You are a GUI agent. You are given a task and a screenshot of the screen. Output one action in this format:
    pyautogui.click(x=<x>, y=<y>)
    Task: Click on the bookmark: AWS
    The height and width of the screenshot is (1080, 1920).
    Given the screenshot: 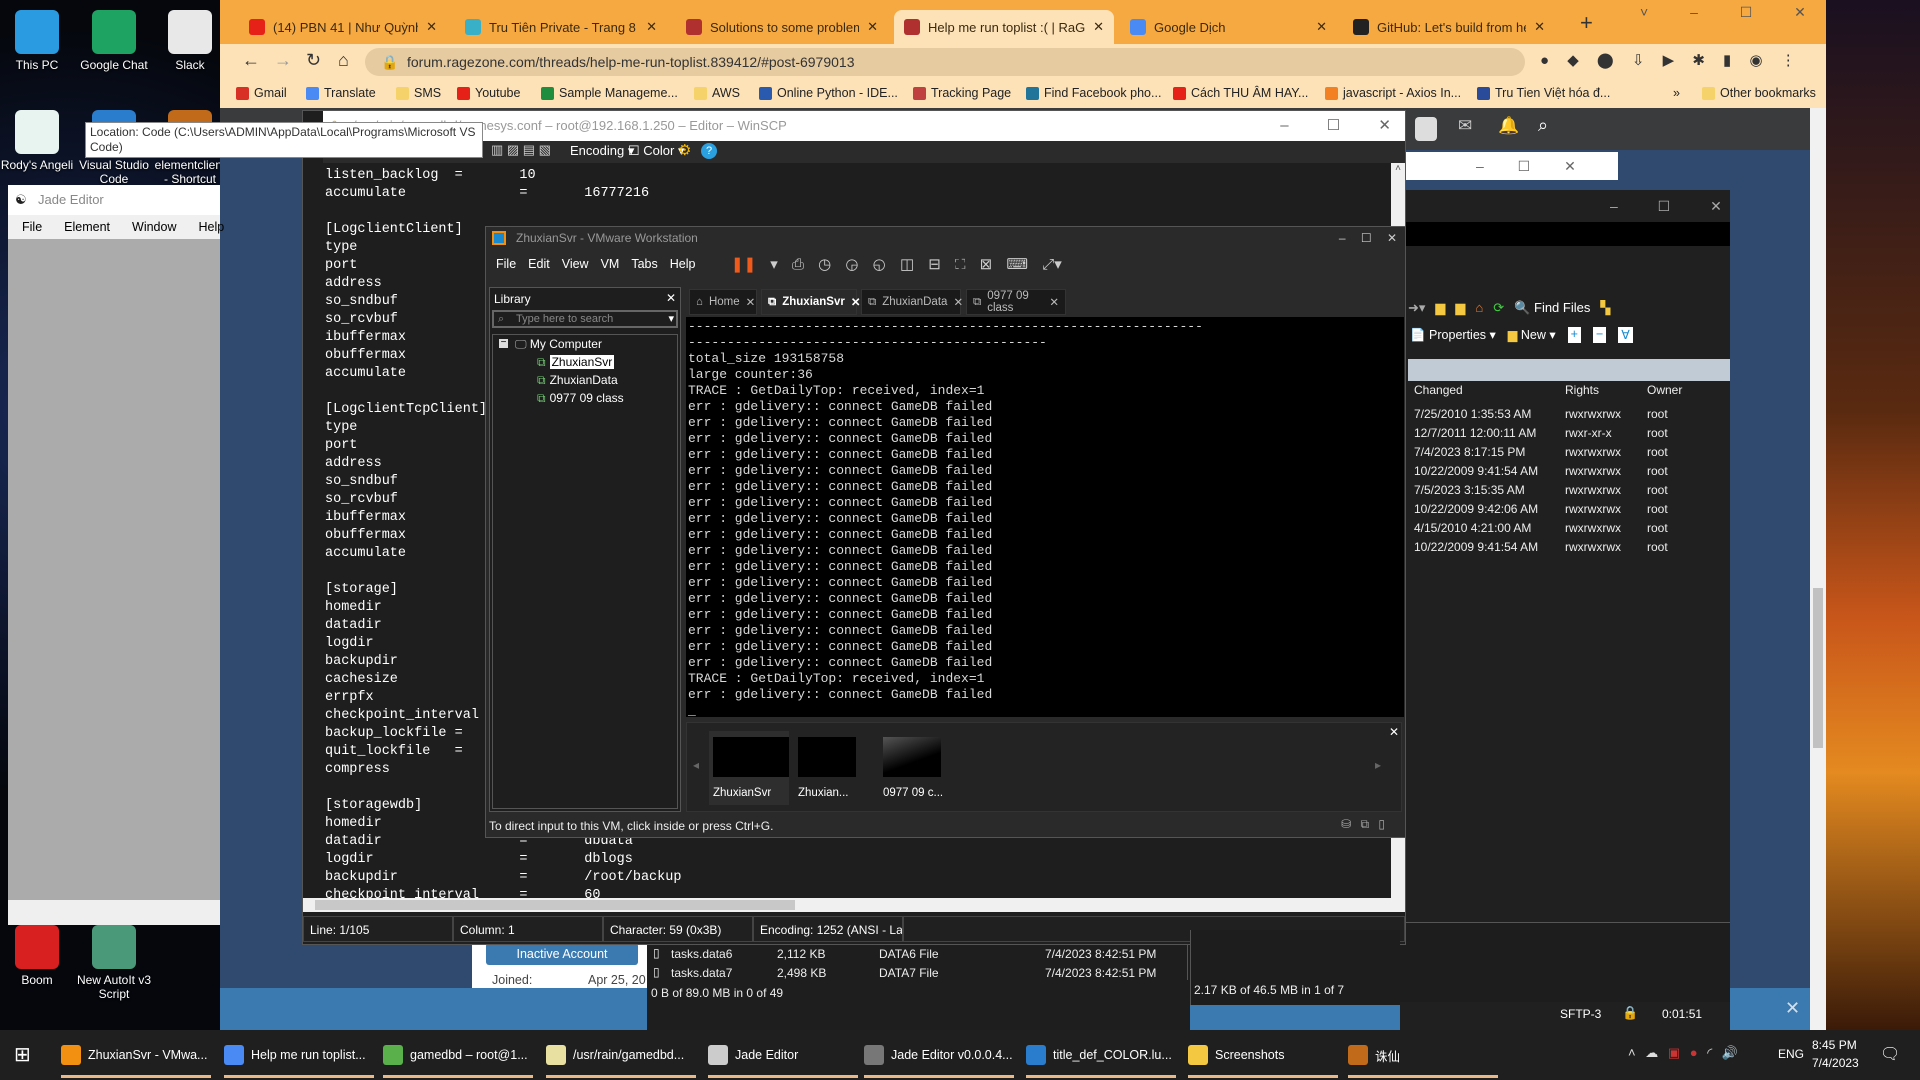 What is the action you would take?
    pyautogui.click(x=717, y=93)
    